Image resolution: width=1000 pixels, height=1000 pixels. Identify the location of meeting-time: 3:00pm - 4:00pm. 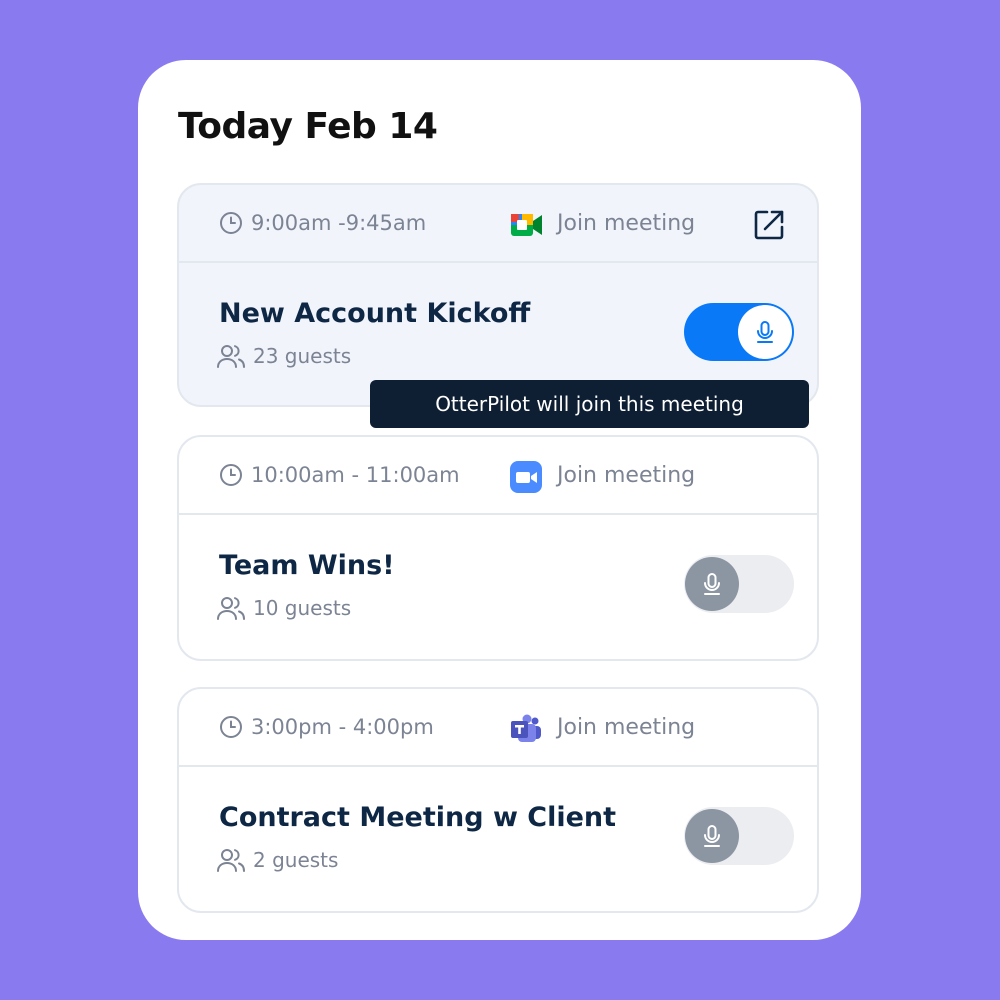
(326, 727).